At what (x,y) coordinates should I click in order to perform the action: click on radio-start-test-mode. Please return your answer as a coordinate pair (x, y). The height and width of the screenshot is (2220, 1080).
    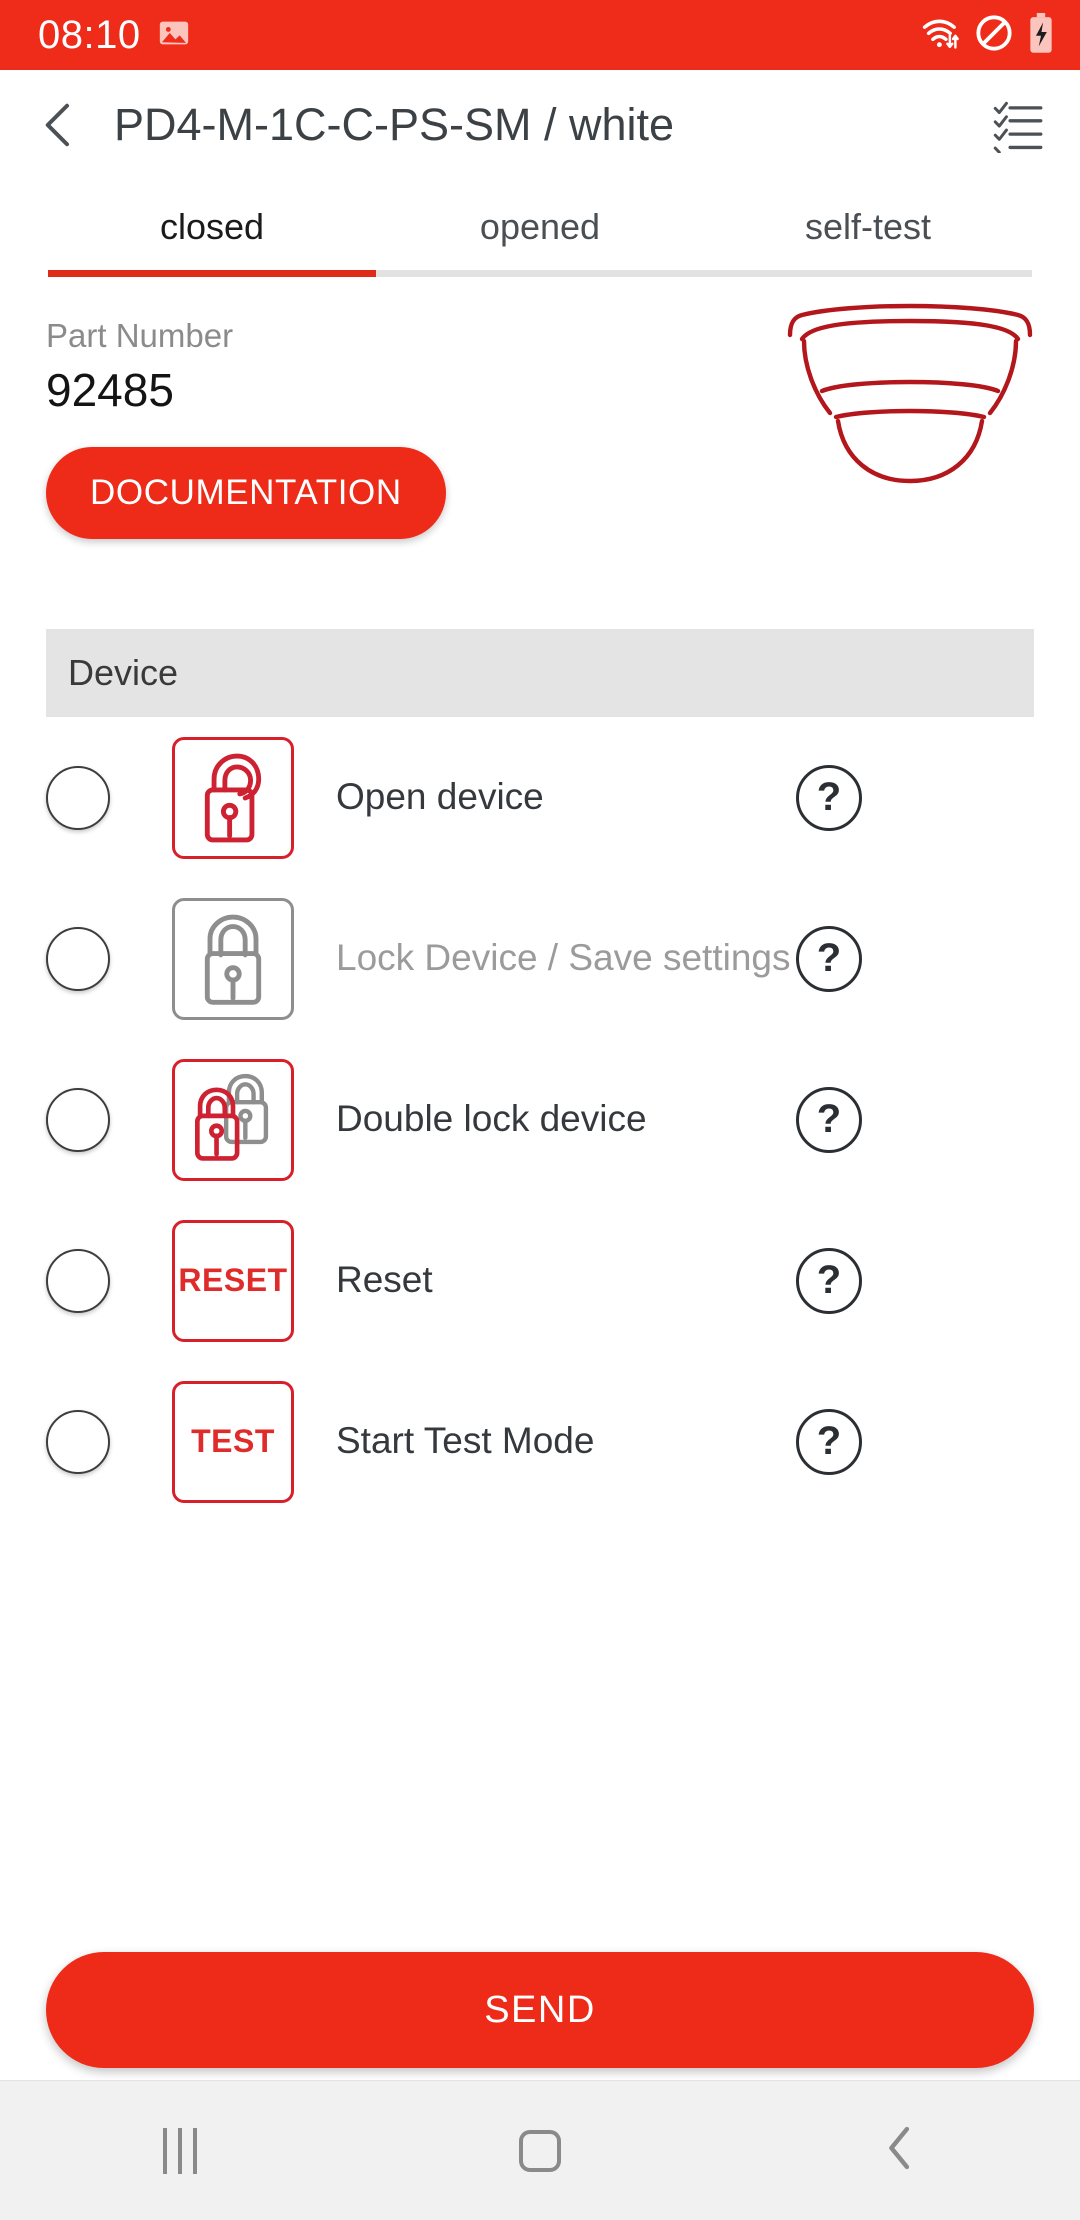
    Looking at the image, I should click on (78, 1441).